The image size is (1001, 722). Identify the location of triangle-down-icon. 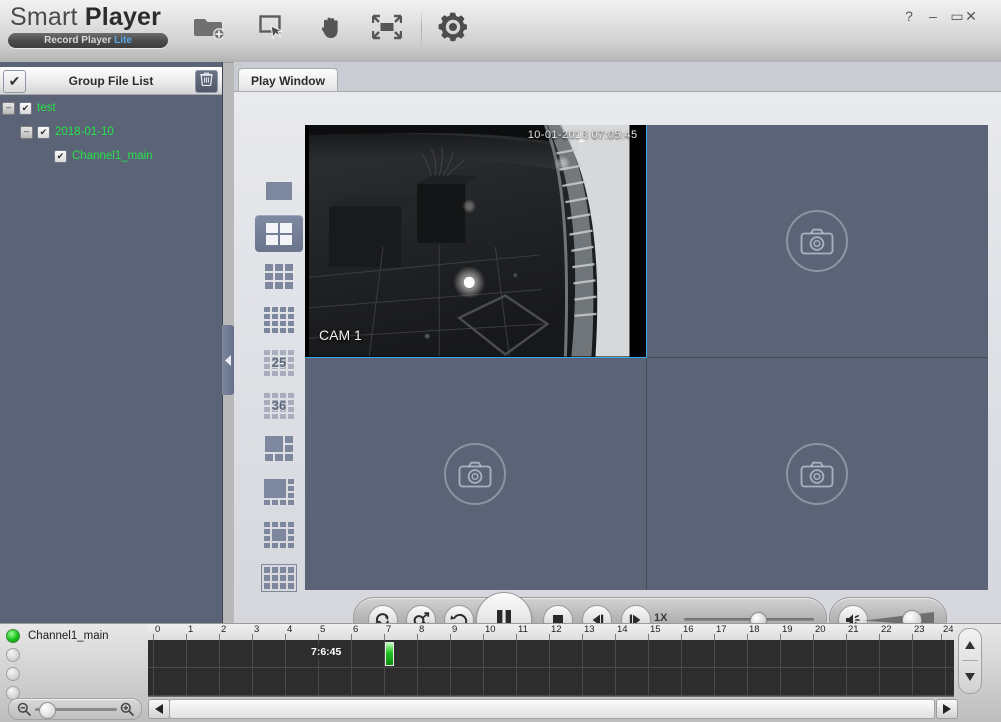
(970, 676).